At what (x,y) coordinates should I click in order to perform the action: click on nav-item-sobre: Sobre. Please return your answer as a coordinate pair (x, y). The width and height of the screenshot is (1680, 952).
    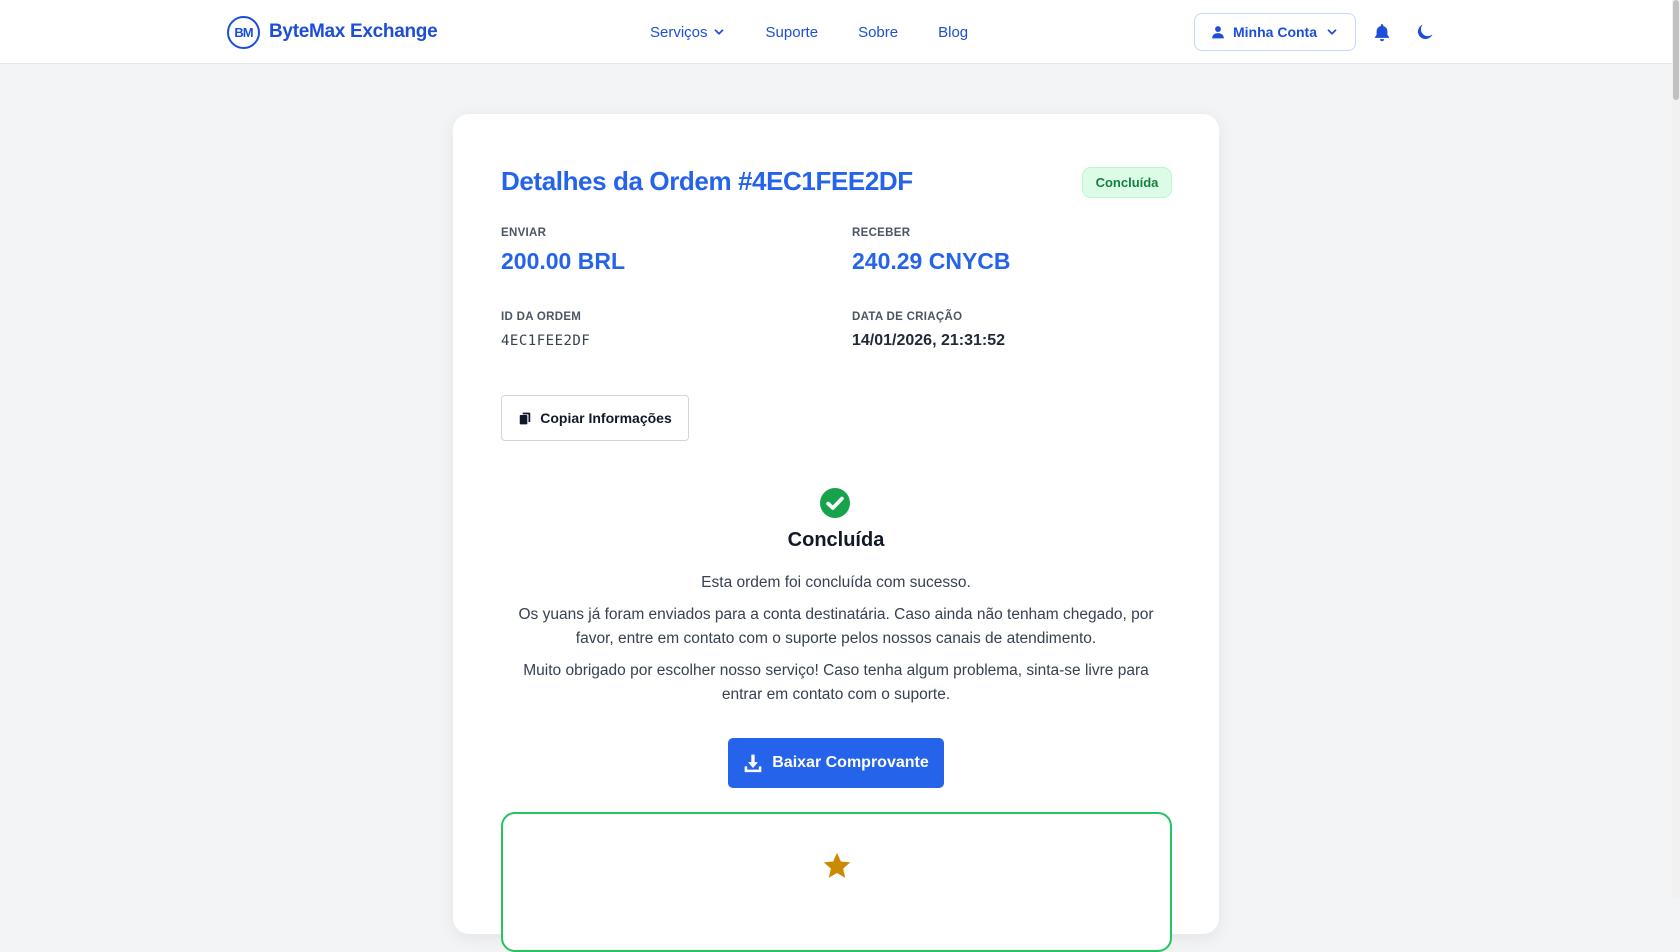
    Looking at the image, I should click on (878, 32).